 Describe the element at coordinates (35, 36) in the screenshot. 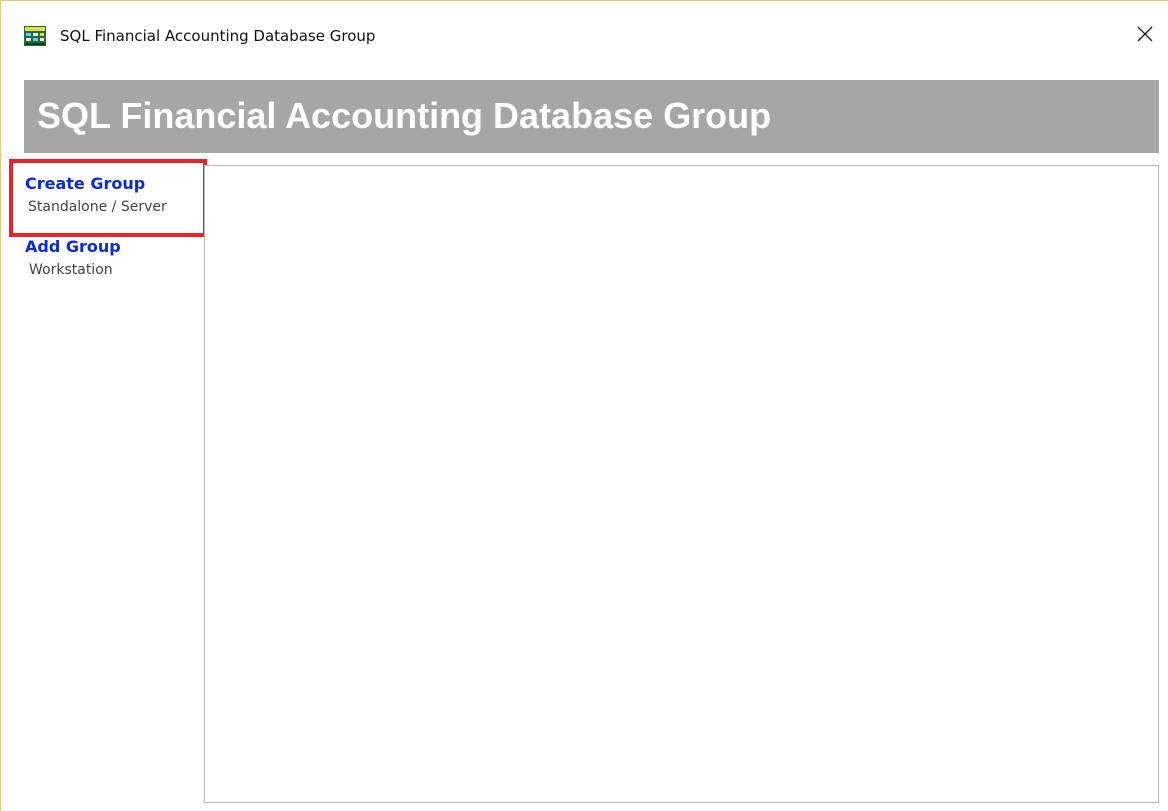

I see `app-icon` at that location.